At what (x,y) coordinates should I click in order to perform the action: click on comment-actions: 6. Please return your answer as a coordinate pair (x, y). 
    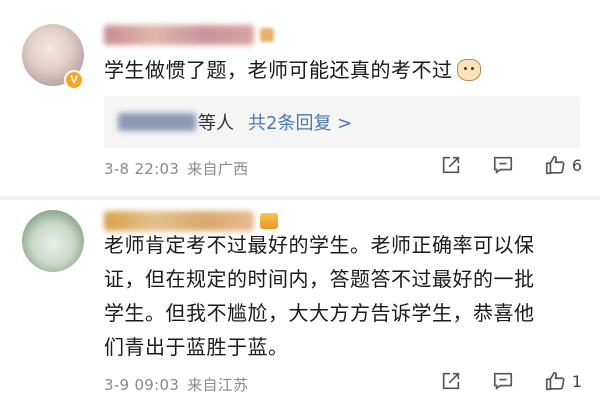
    Looking at the image, I should click on (496, 165).